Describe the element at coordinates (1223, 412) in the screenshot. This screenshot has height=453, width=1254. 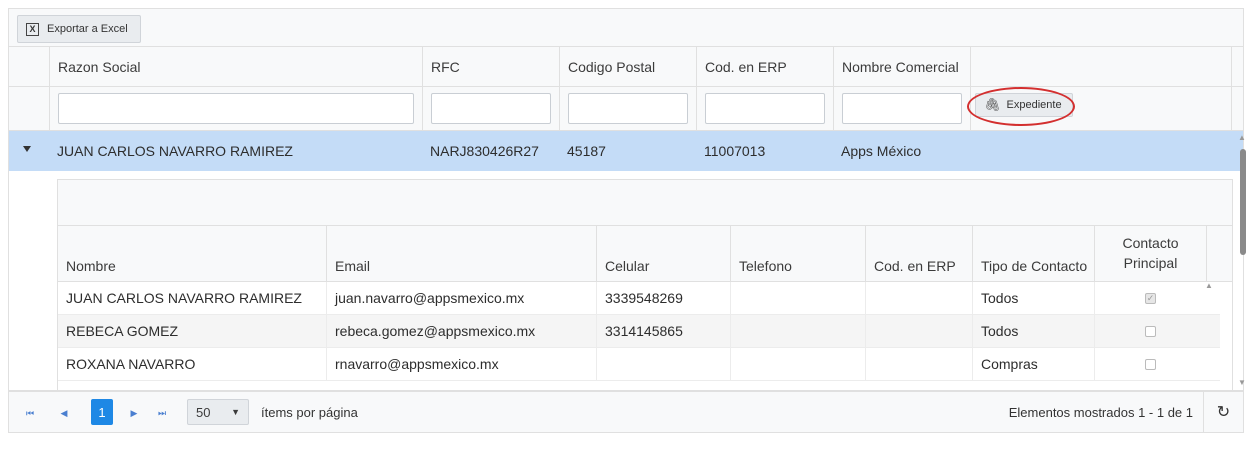
I see `refresh-icon: ↻` at that location.